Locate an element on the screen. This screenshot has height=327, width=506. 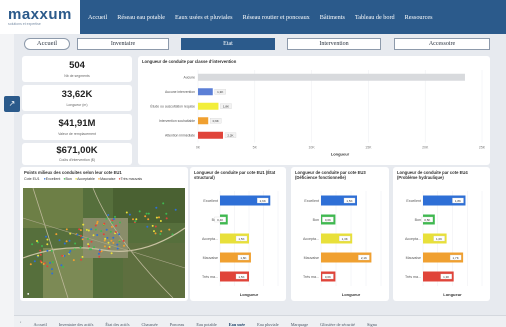
page-tab: Chaussée is located at coordinates (150, 324).